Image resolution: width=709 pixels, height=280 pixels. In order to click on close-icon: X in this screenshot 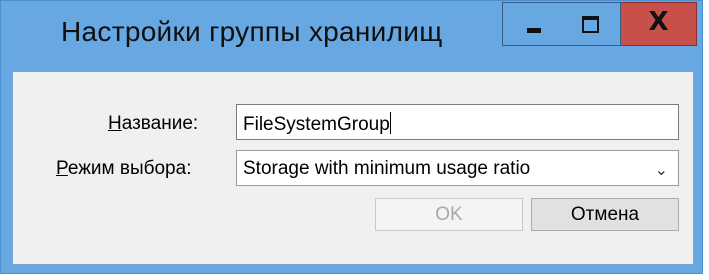, I will do `click(658, 22)`.